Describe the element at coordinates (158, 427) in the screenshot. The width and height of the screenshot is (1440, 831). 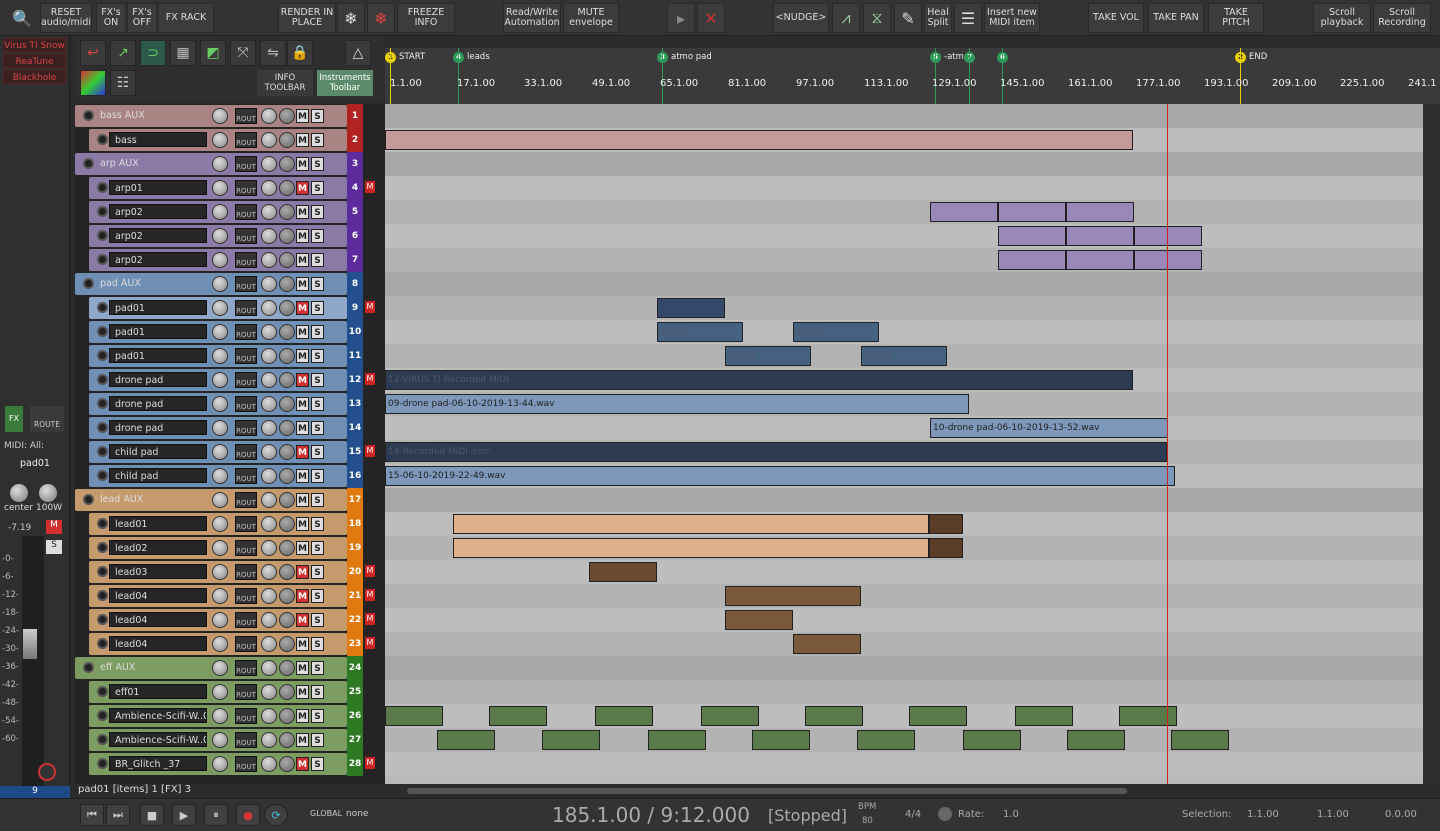
I see `track-name: drone pad` at that location.